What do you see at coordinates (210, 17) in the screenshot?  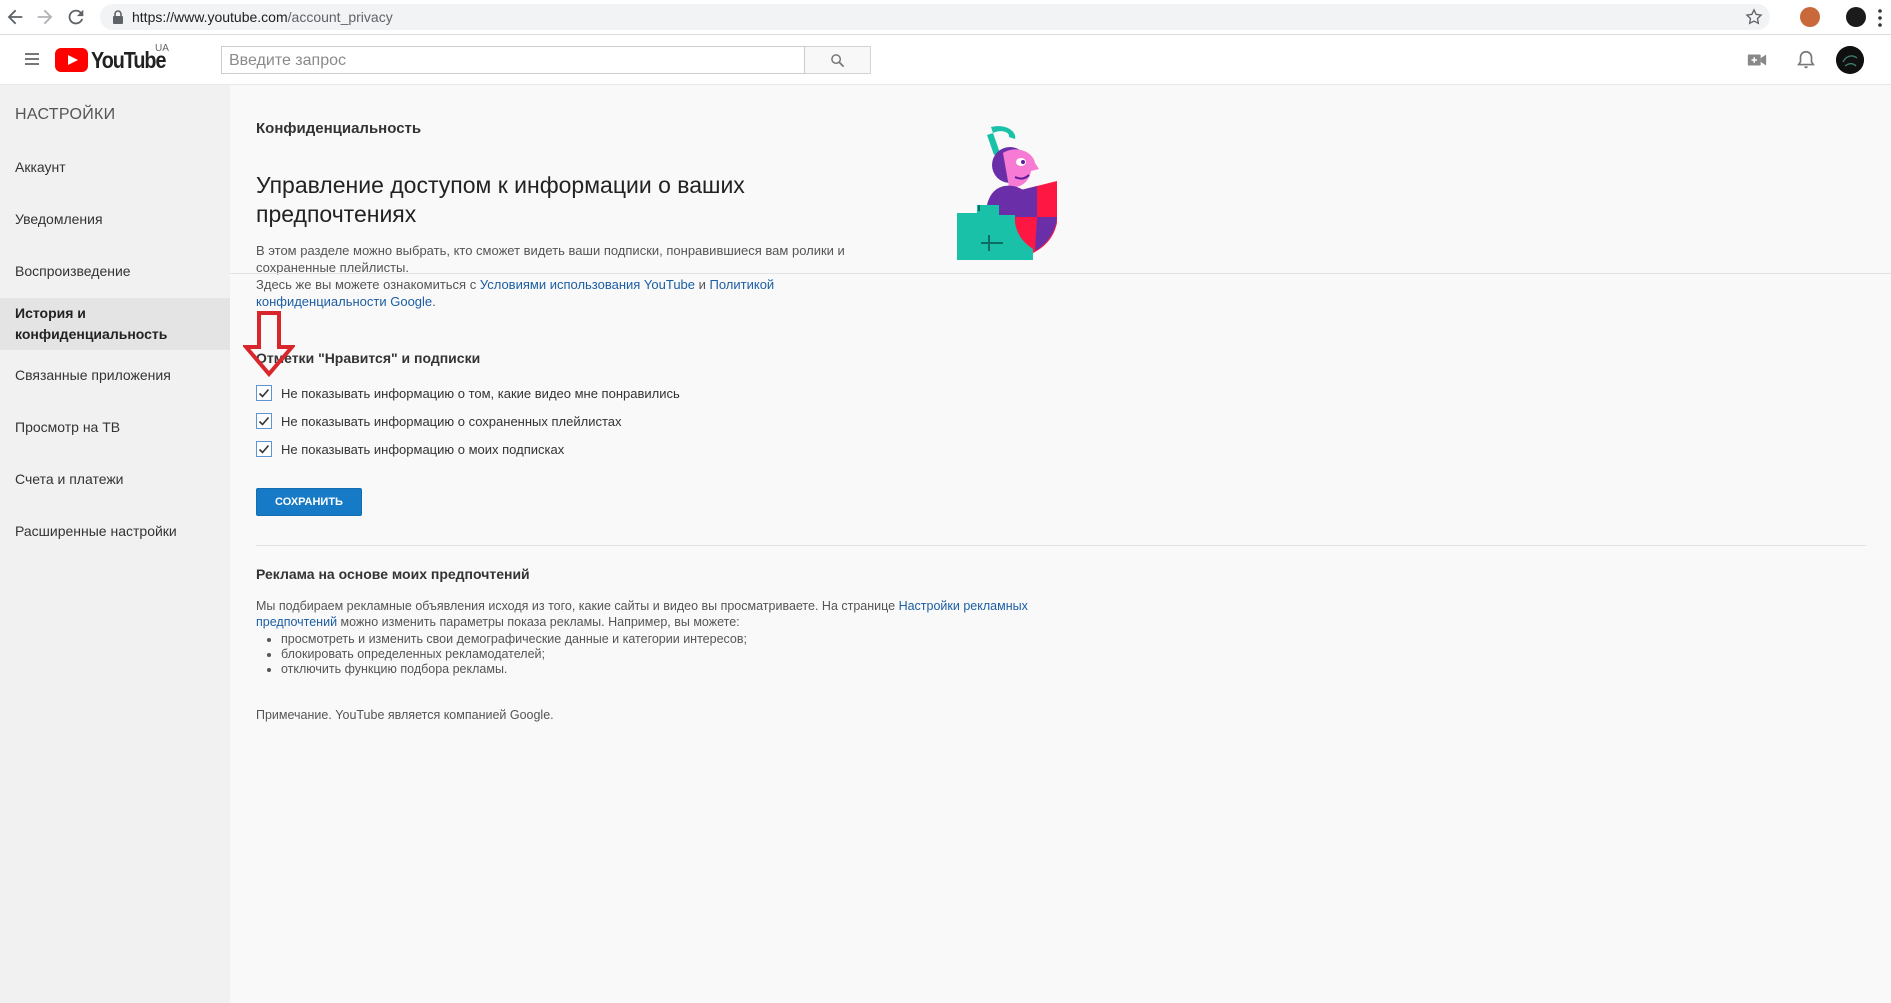 I see `url-host: https://www.youtube.com` at bounding box center [210, 17].